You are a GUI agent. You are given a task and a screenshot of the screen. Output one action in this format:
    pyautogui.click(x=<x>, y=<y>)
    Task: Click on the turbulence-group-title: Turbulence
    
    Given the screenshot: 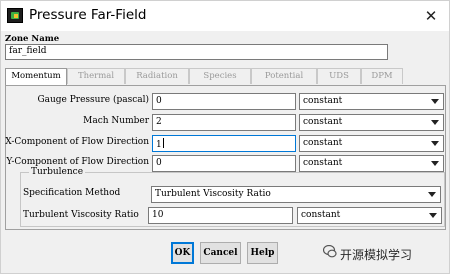 What is the action you would take?
    pyautogui.click(x=57, y=172)
    